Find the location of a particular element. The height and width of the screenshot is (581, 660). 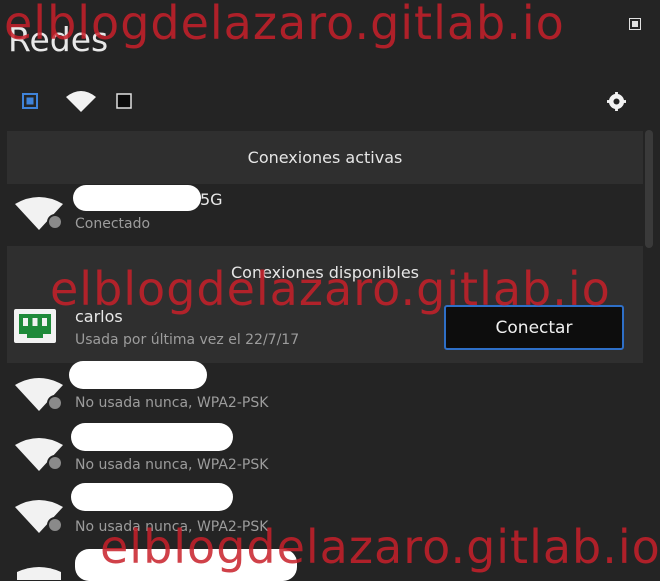

settings-icon is located at coordinates (616, 101).